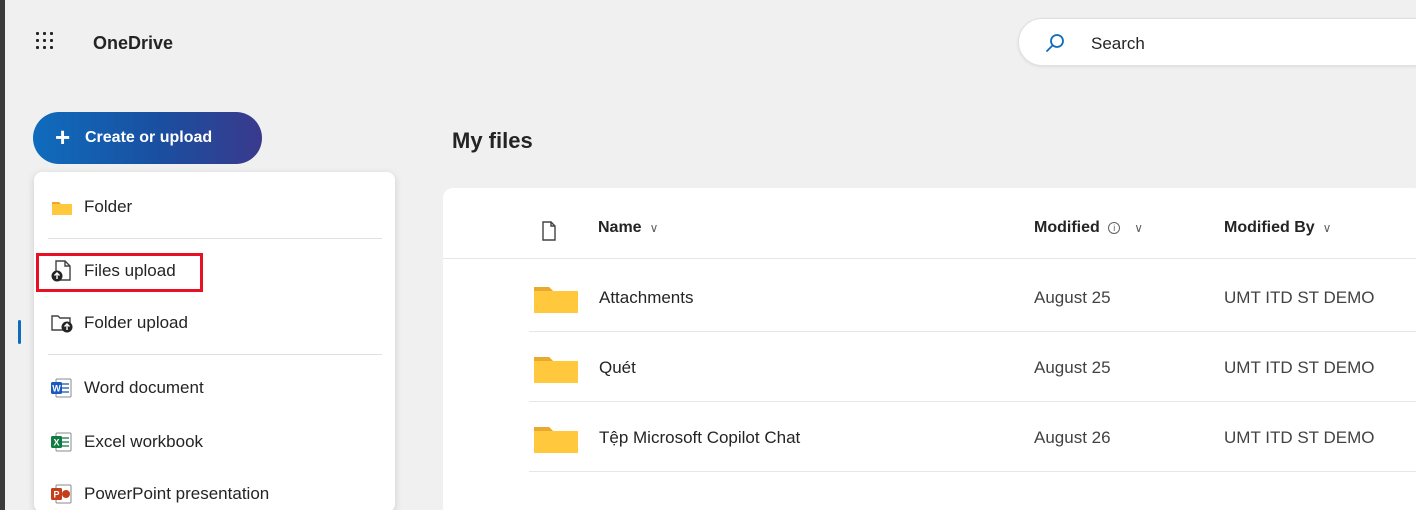  Describe the element at coordinates (177, 493) in the screenshot. I see `menu-item-label: PowerPoint presentation` at that location.